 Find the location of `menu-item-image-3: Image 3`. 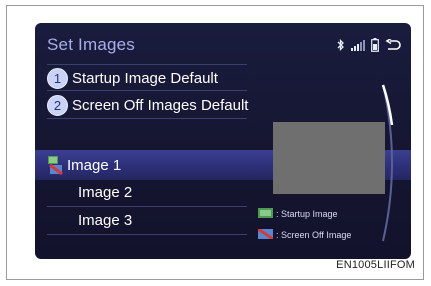

menu-item-image-3: Image 3 is located at coordinates (105, 220).